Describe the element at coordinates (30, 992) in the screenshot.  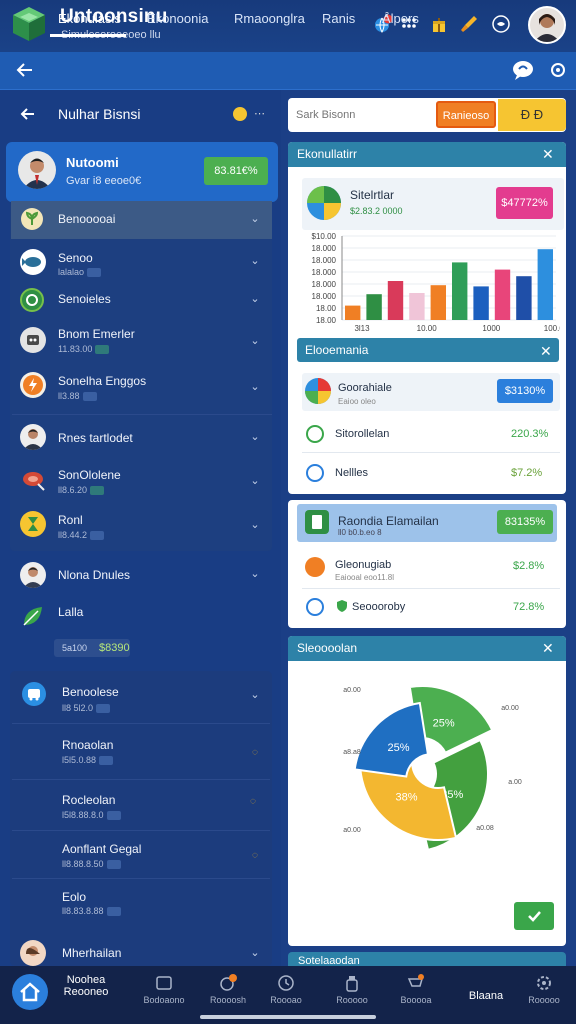
I see `home-icon` at that location.